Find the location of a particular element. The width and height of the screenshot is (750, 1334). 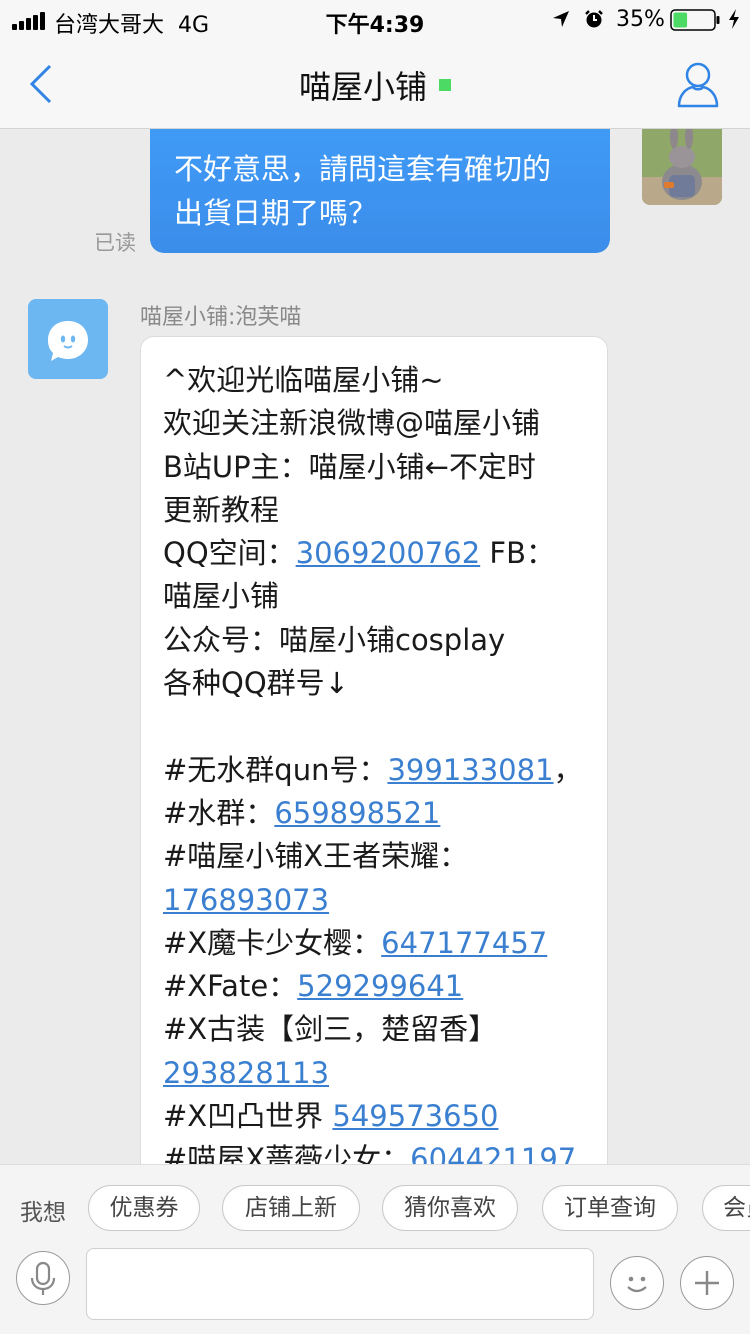

message-input is located at coordinates (340, 1284).